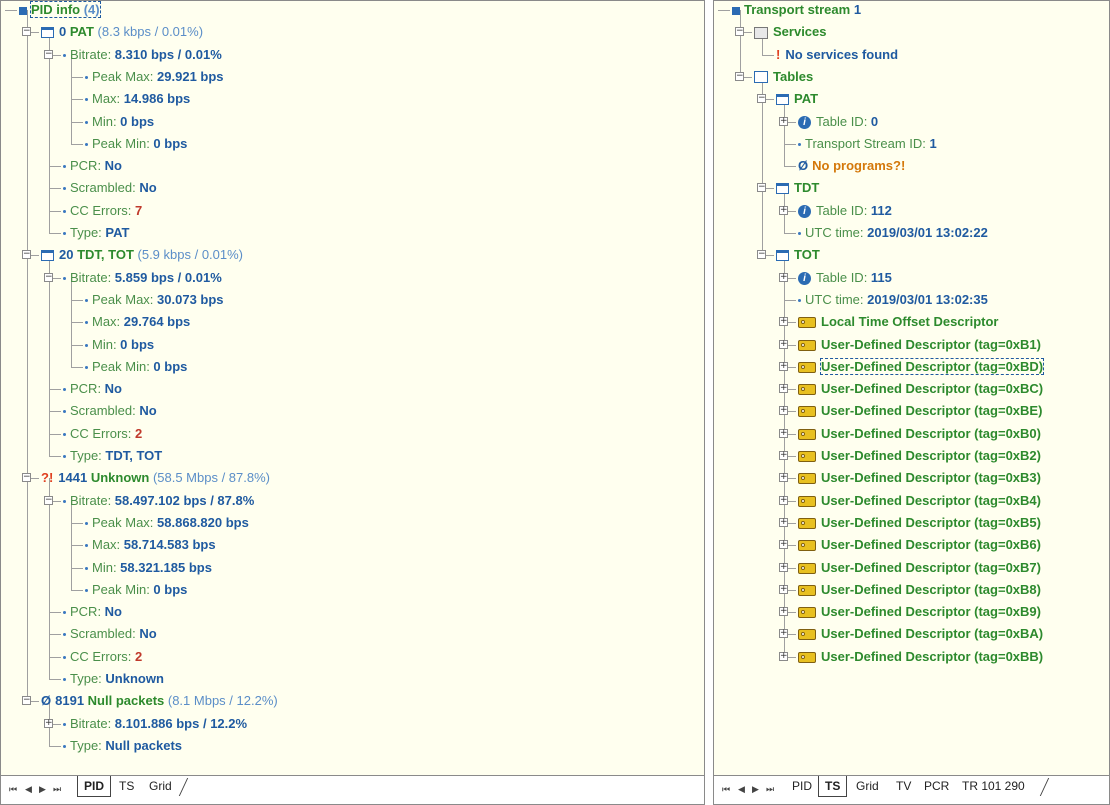 The height and width of the screenshot is (805, 1110). I want to click on utc-time-node: UTC time: 2019/03/01 13:02:22, so click(893, 233).